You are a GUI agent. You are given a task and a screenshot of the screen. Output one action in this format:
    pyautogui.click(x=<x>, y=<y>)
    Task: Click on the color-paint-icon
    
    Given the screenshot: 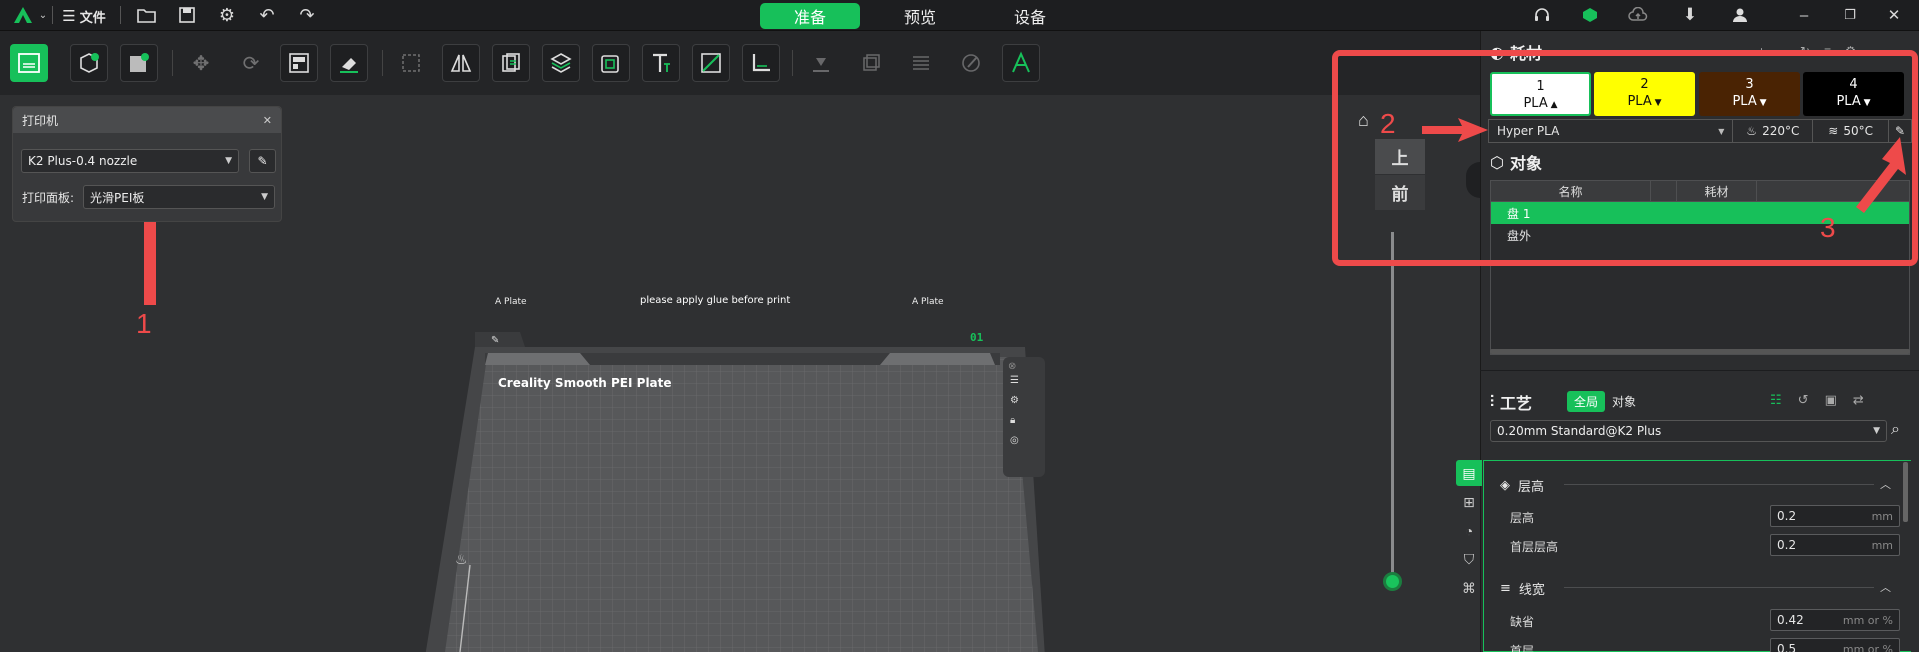 What is the action you would take?
    pyautogui.click(x=971, y=63)
    